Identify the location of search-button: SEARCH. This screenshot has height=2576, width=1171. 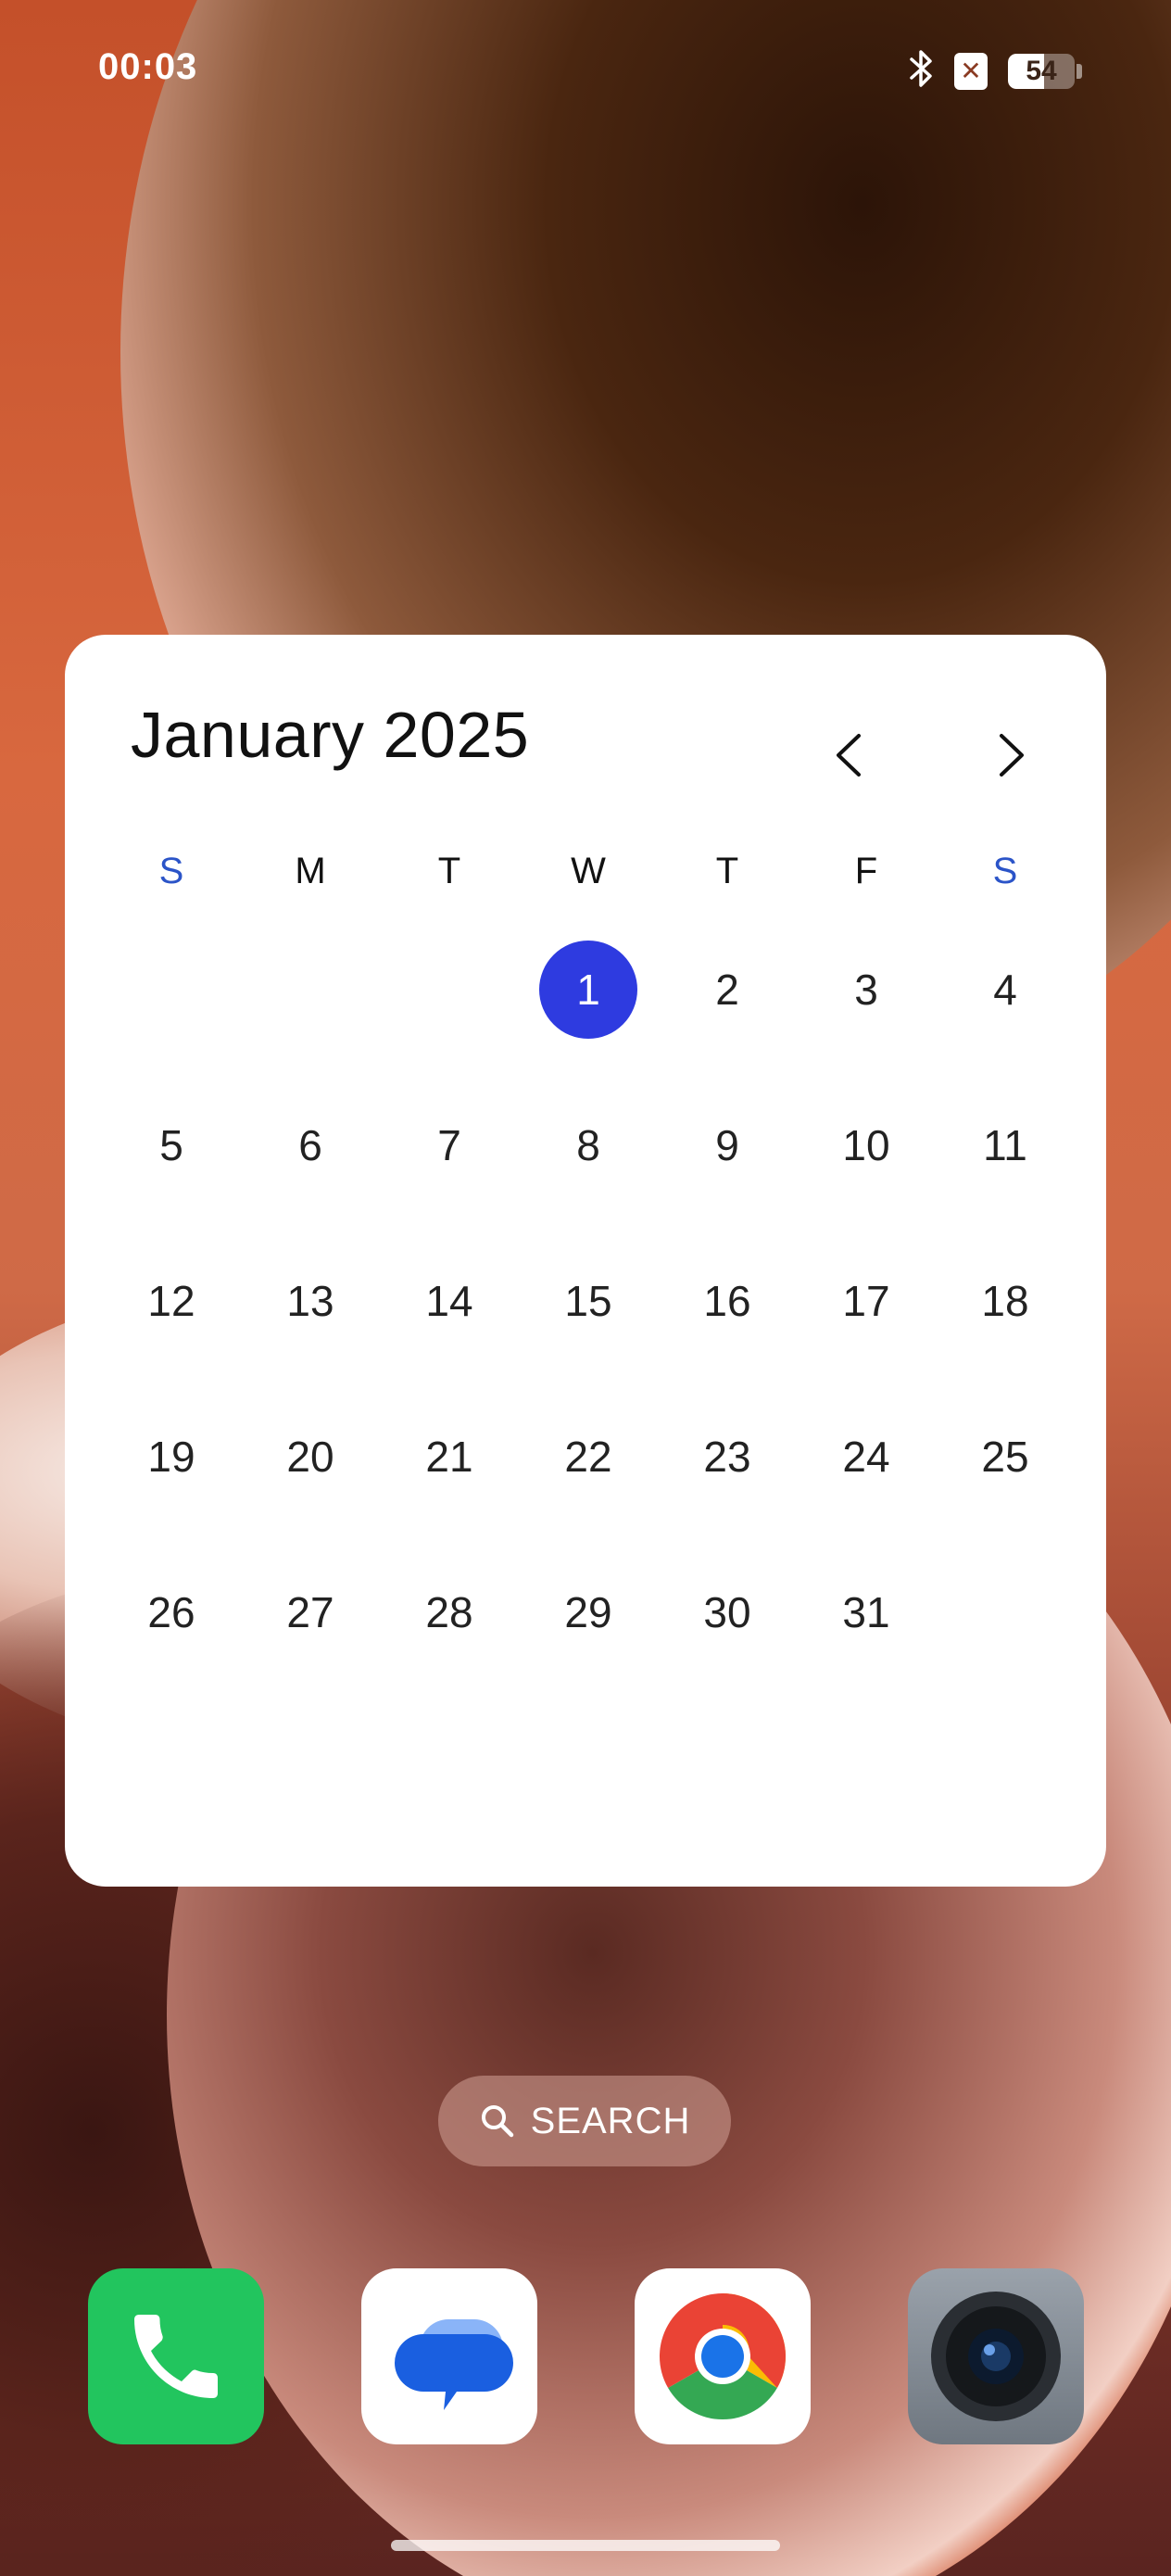
(584, 2121).